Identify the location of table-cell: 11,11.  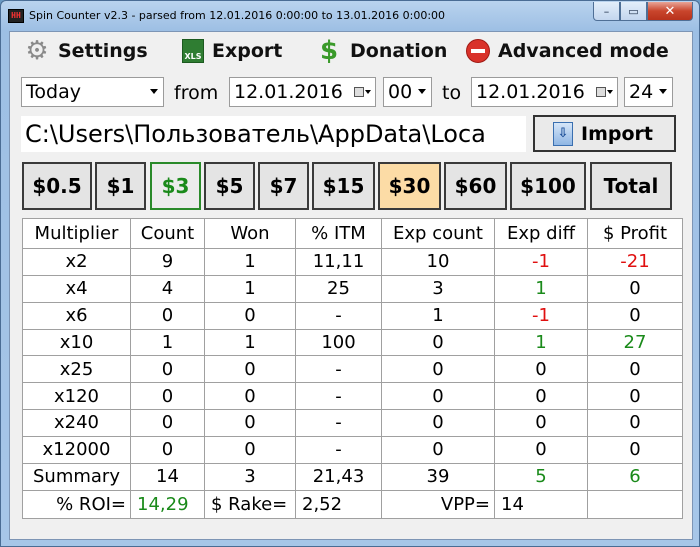
(338, 262).